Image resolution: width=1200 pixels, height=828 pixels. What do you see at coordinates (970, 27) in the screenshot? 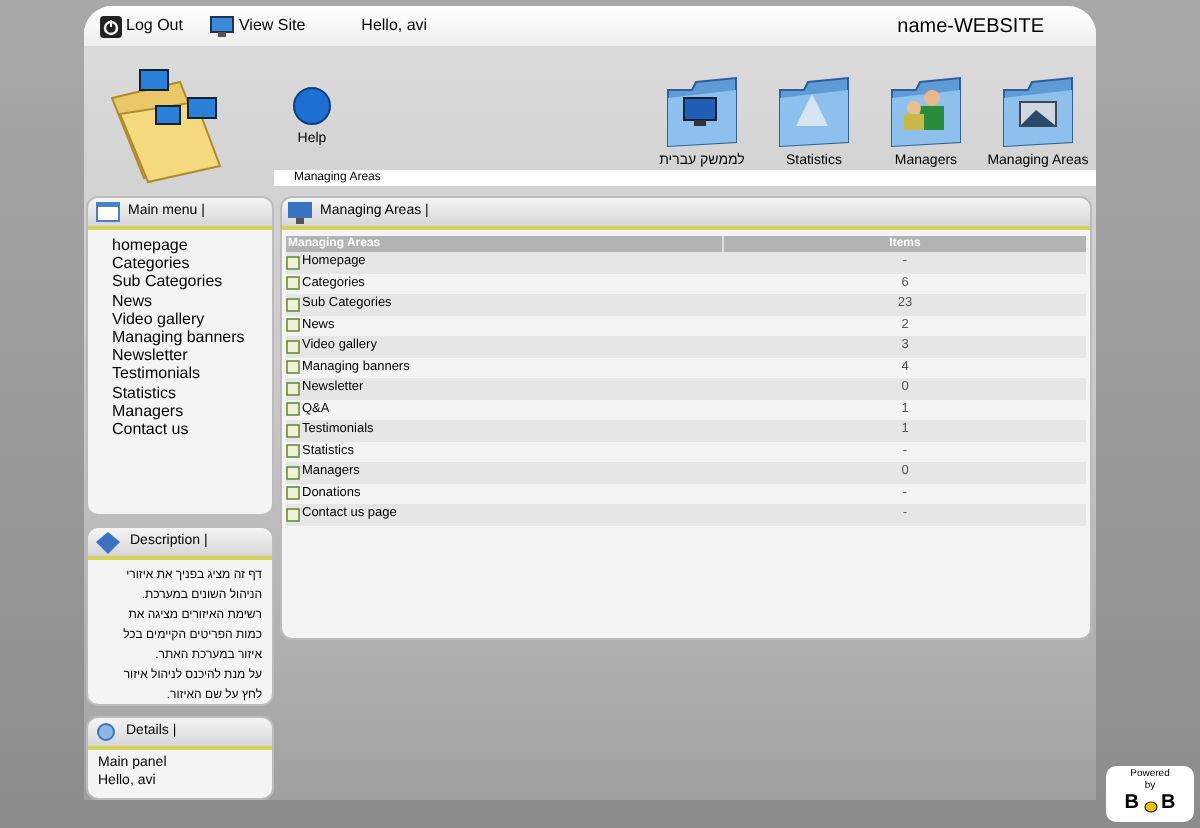
I see `site-name: name-WEBSITE` at bounding box center [970, 27].